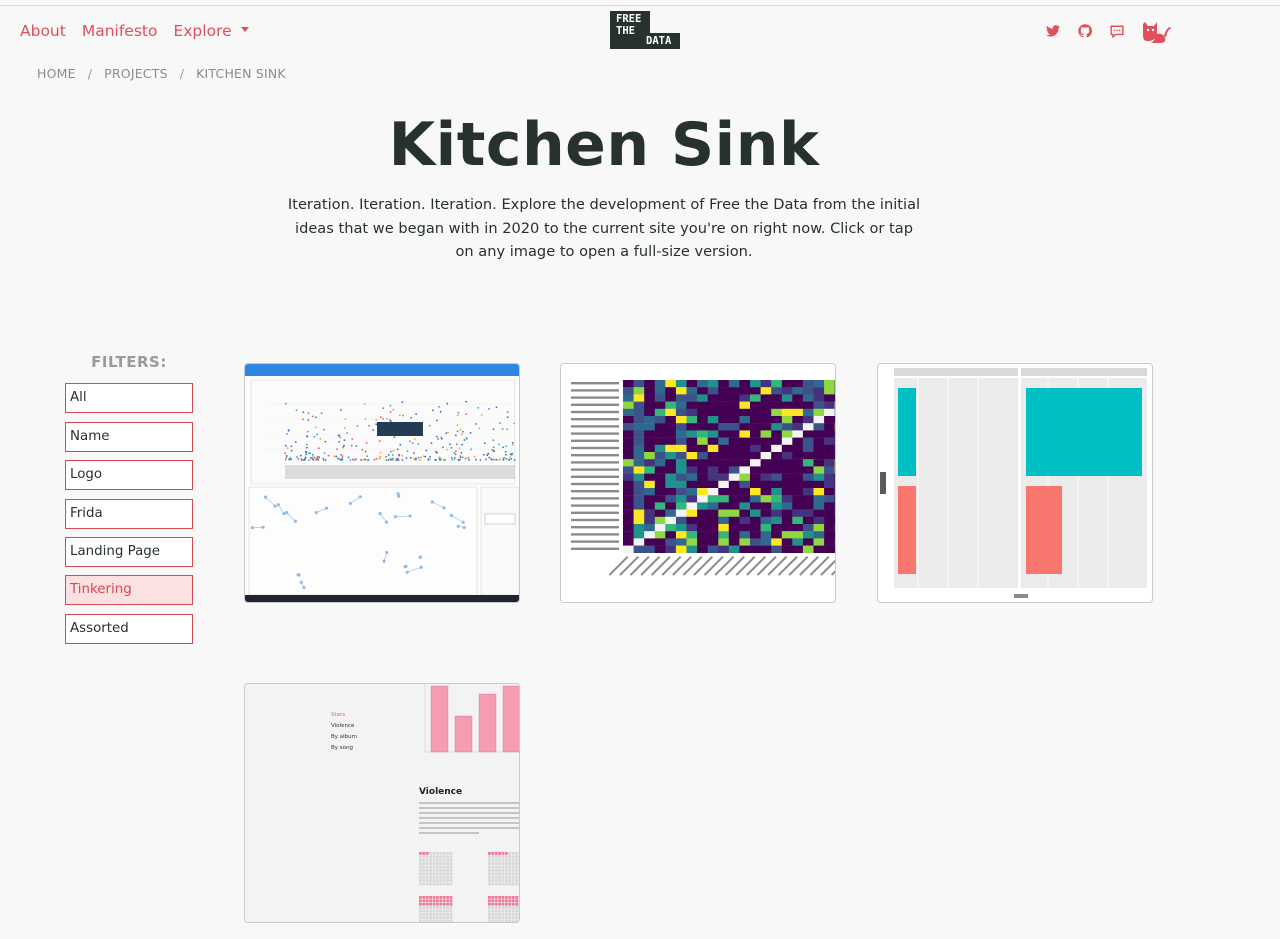 The image size is (1280, 939). Describe the element at coordinates (129, 629) in the screenshot. I see `filter-assorted: Assorted` at that location.